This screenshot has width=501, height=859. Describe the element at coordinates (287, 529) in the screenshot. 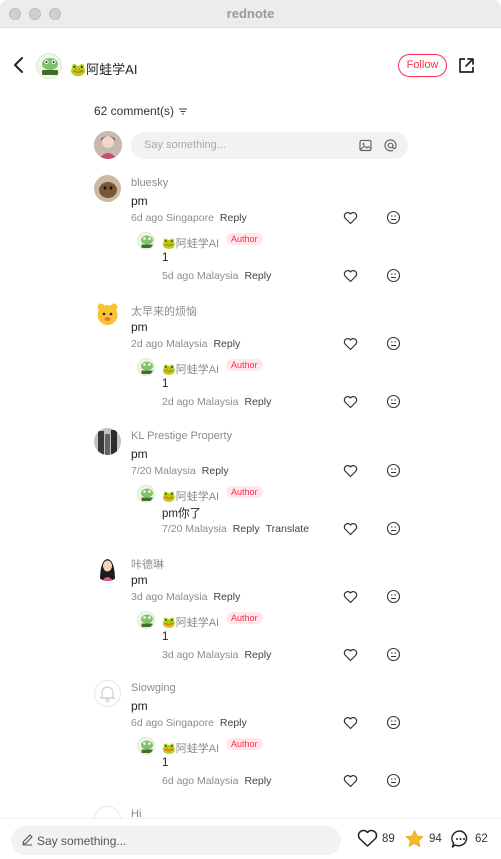

I see `translate-button: Translate` at that location.